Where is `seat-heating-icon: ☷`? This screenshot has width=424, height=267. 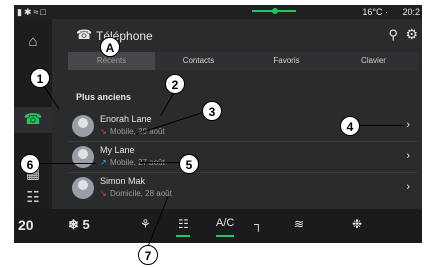
seat-heating-icon: ☷ is located at coordinates (183, 224).